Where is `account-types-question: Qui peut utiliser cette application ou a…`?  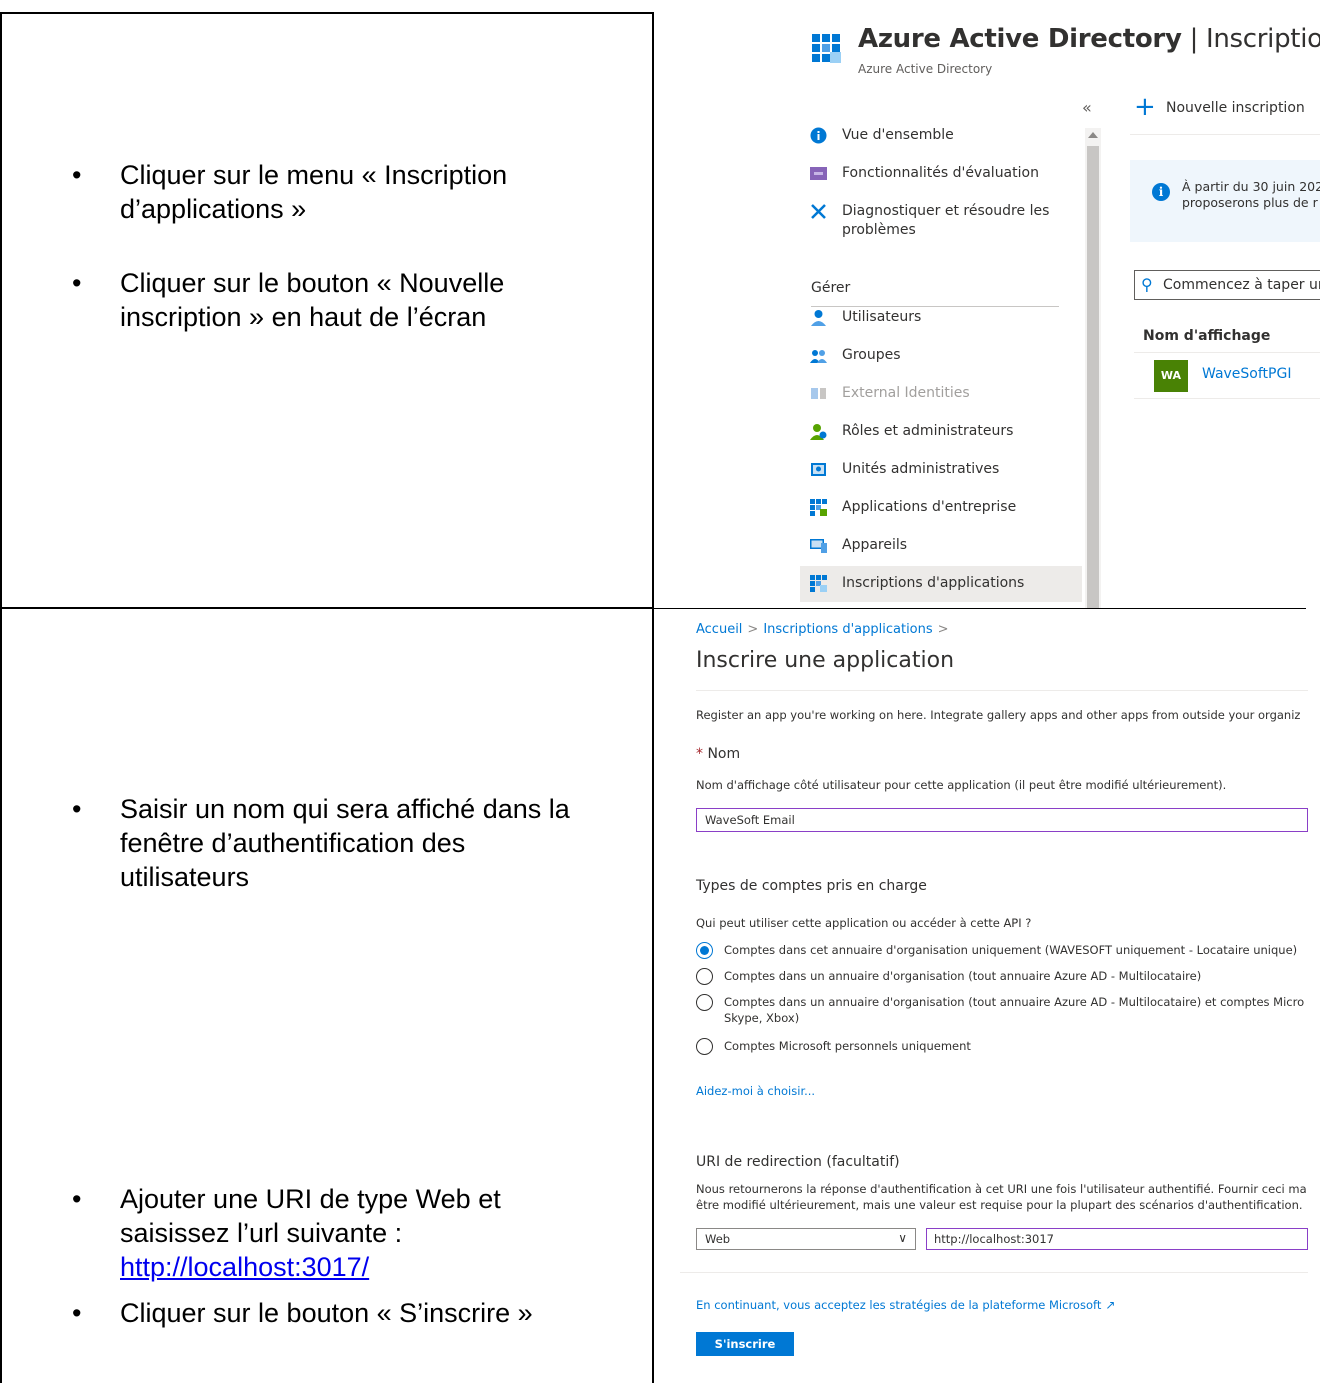 account-types-question: Qui peut utiliser cette application ou a… is located at coordinates (864, 923).